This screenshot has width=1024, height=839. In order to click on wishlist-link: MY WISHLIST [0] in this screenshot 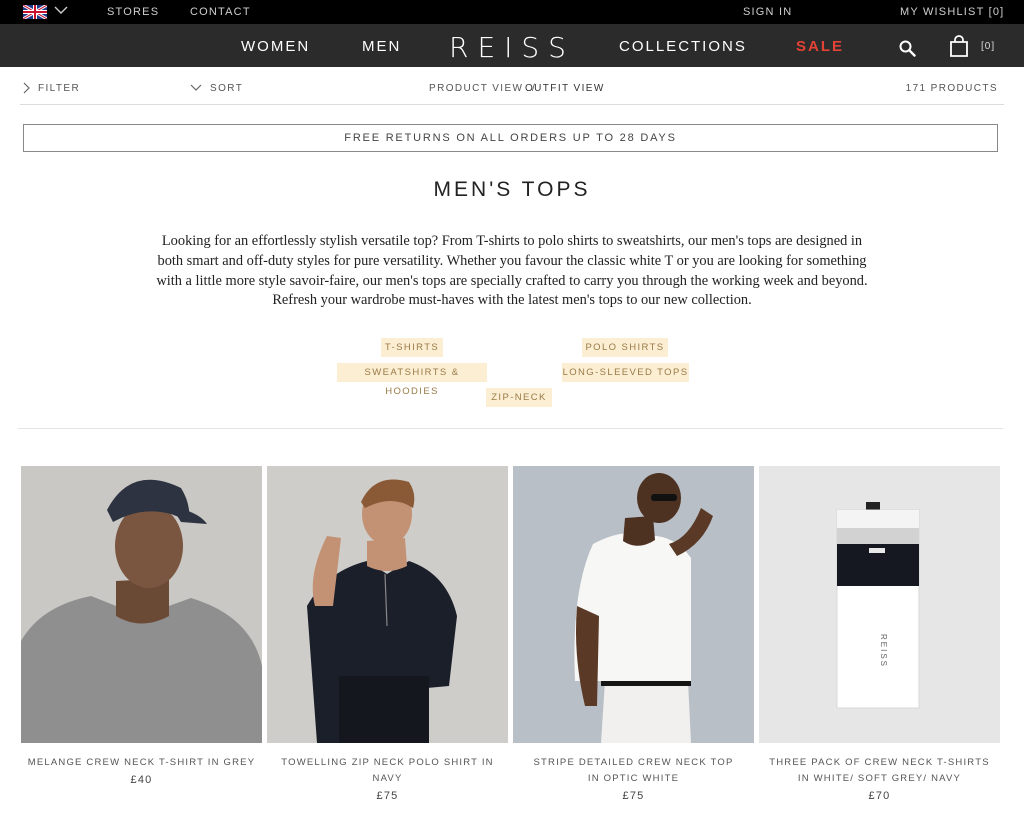, I will do `click(952, 12)`.